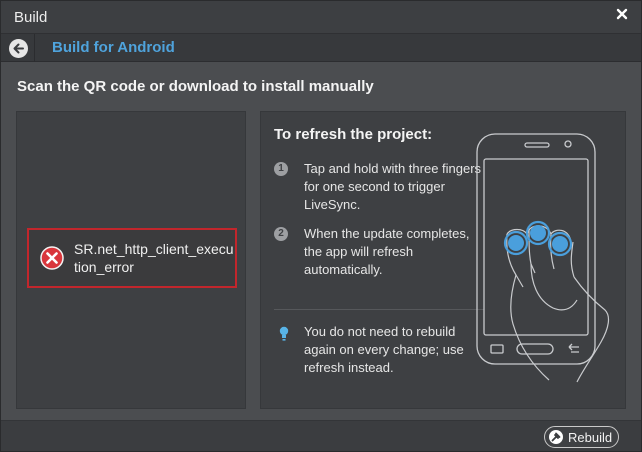  I want to click on breadcrumb: Build for Android, so click(321, 48).